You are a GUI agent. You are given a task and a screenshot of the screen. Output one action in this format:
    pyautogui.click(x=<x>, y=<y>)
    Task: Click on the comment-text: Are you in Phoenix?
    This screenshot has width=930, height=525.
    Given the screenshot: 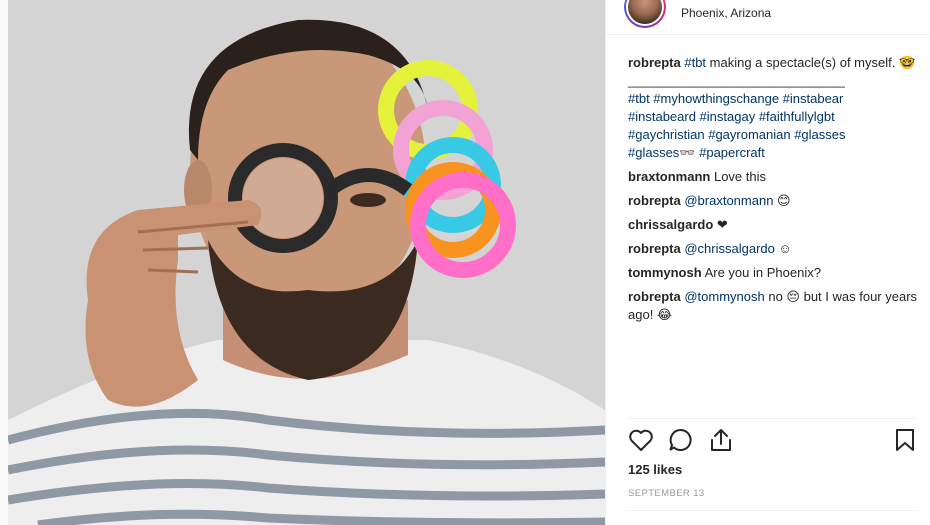 What is the action you would take?
    pyautogui.click(x=762, y=272)
    